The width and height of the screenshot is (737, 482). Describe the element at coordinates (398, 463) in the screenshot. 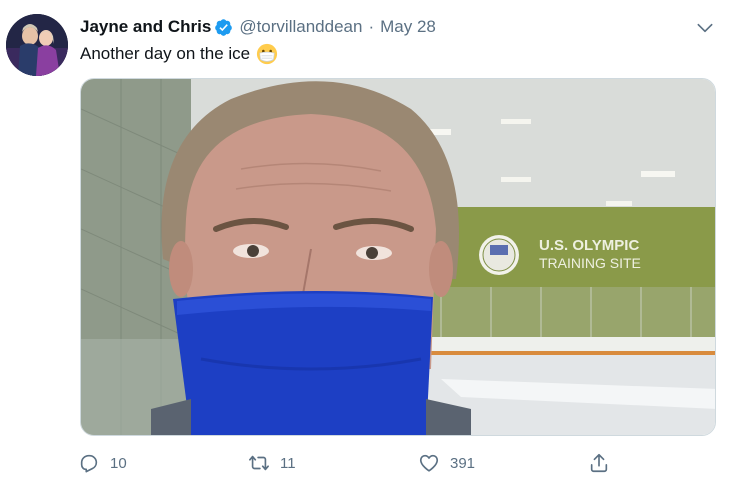

I see `tweet-actions: 10 11 391` at that location.